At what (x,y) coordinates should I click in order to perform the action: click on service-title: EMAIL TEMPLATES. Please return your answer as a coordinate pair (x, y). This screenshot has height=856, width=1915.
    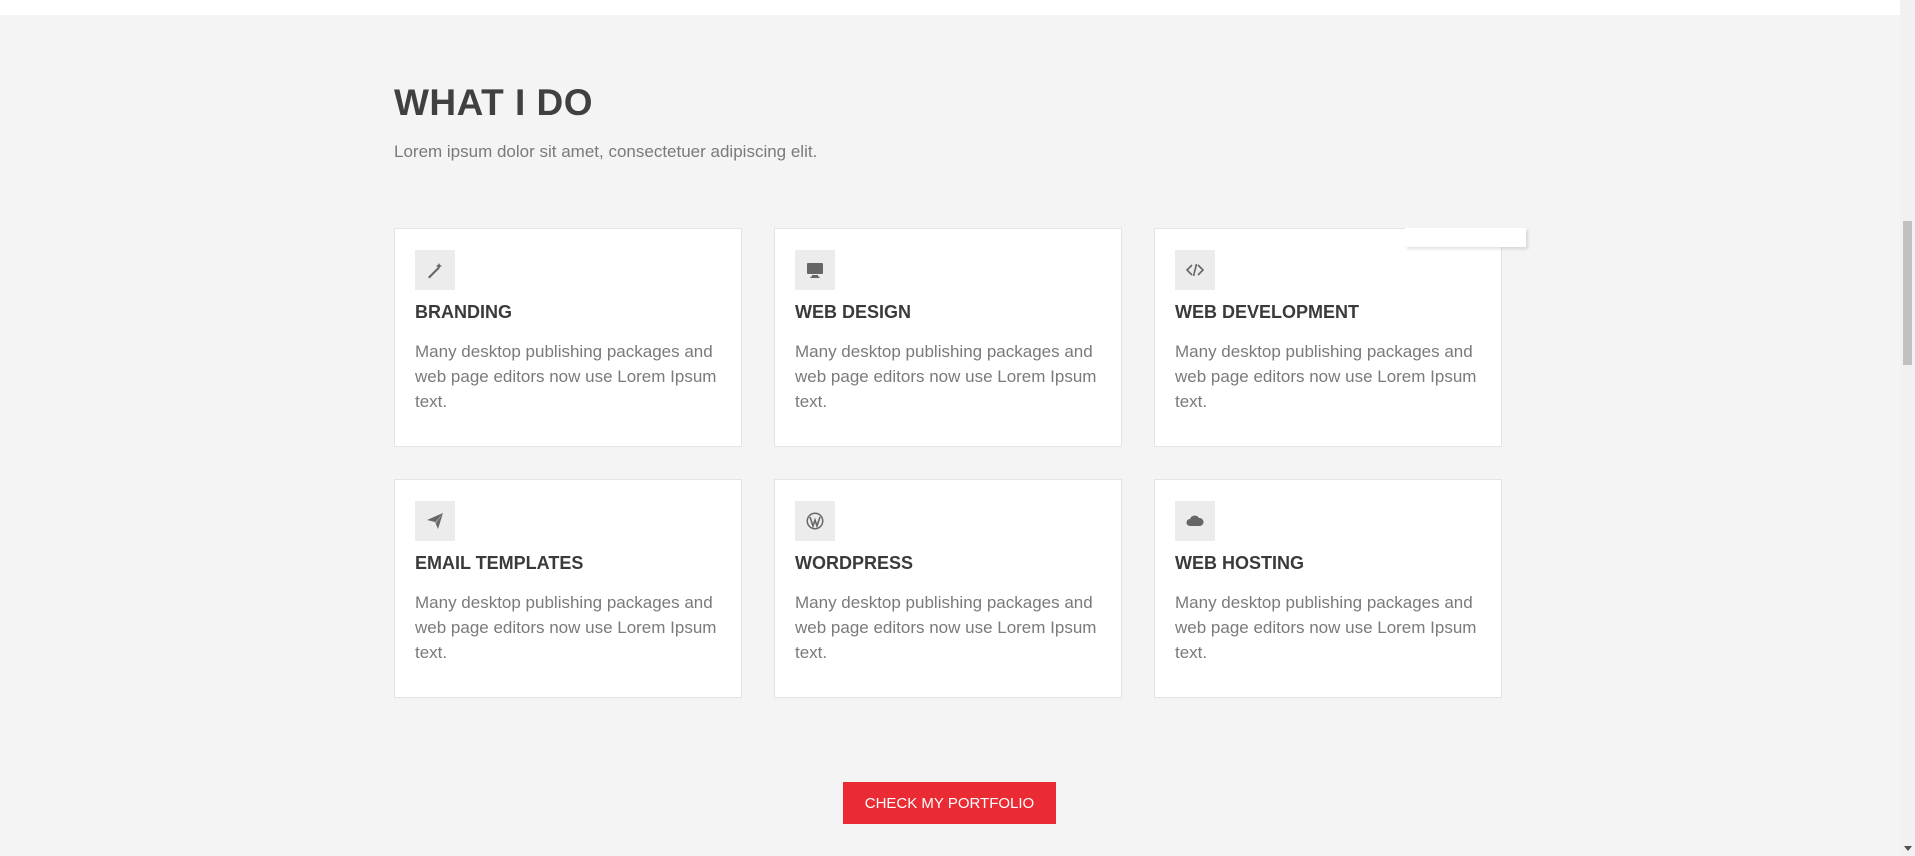
    Looking at the image, I should click on (499, 563).